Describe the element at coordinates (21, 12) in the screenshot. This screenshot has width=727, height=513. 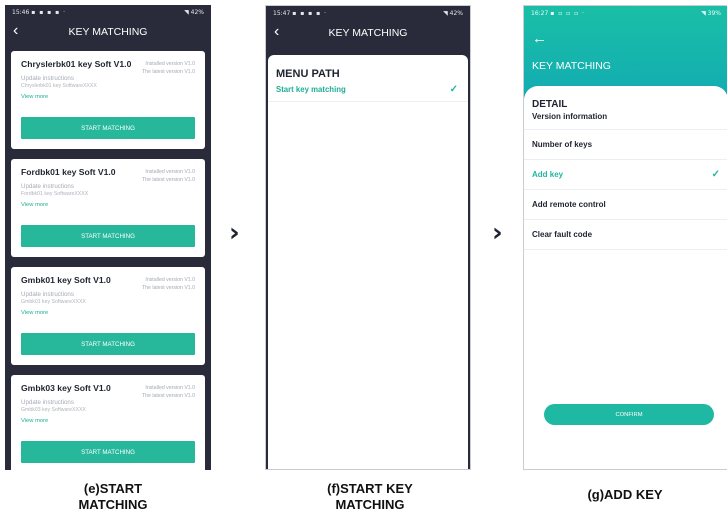
I see `status-time: 15:46` at that location.